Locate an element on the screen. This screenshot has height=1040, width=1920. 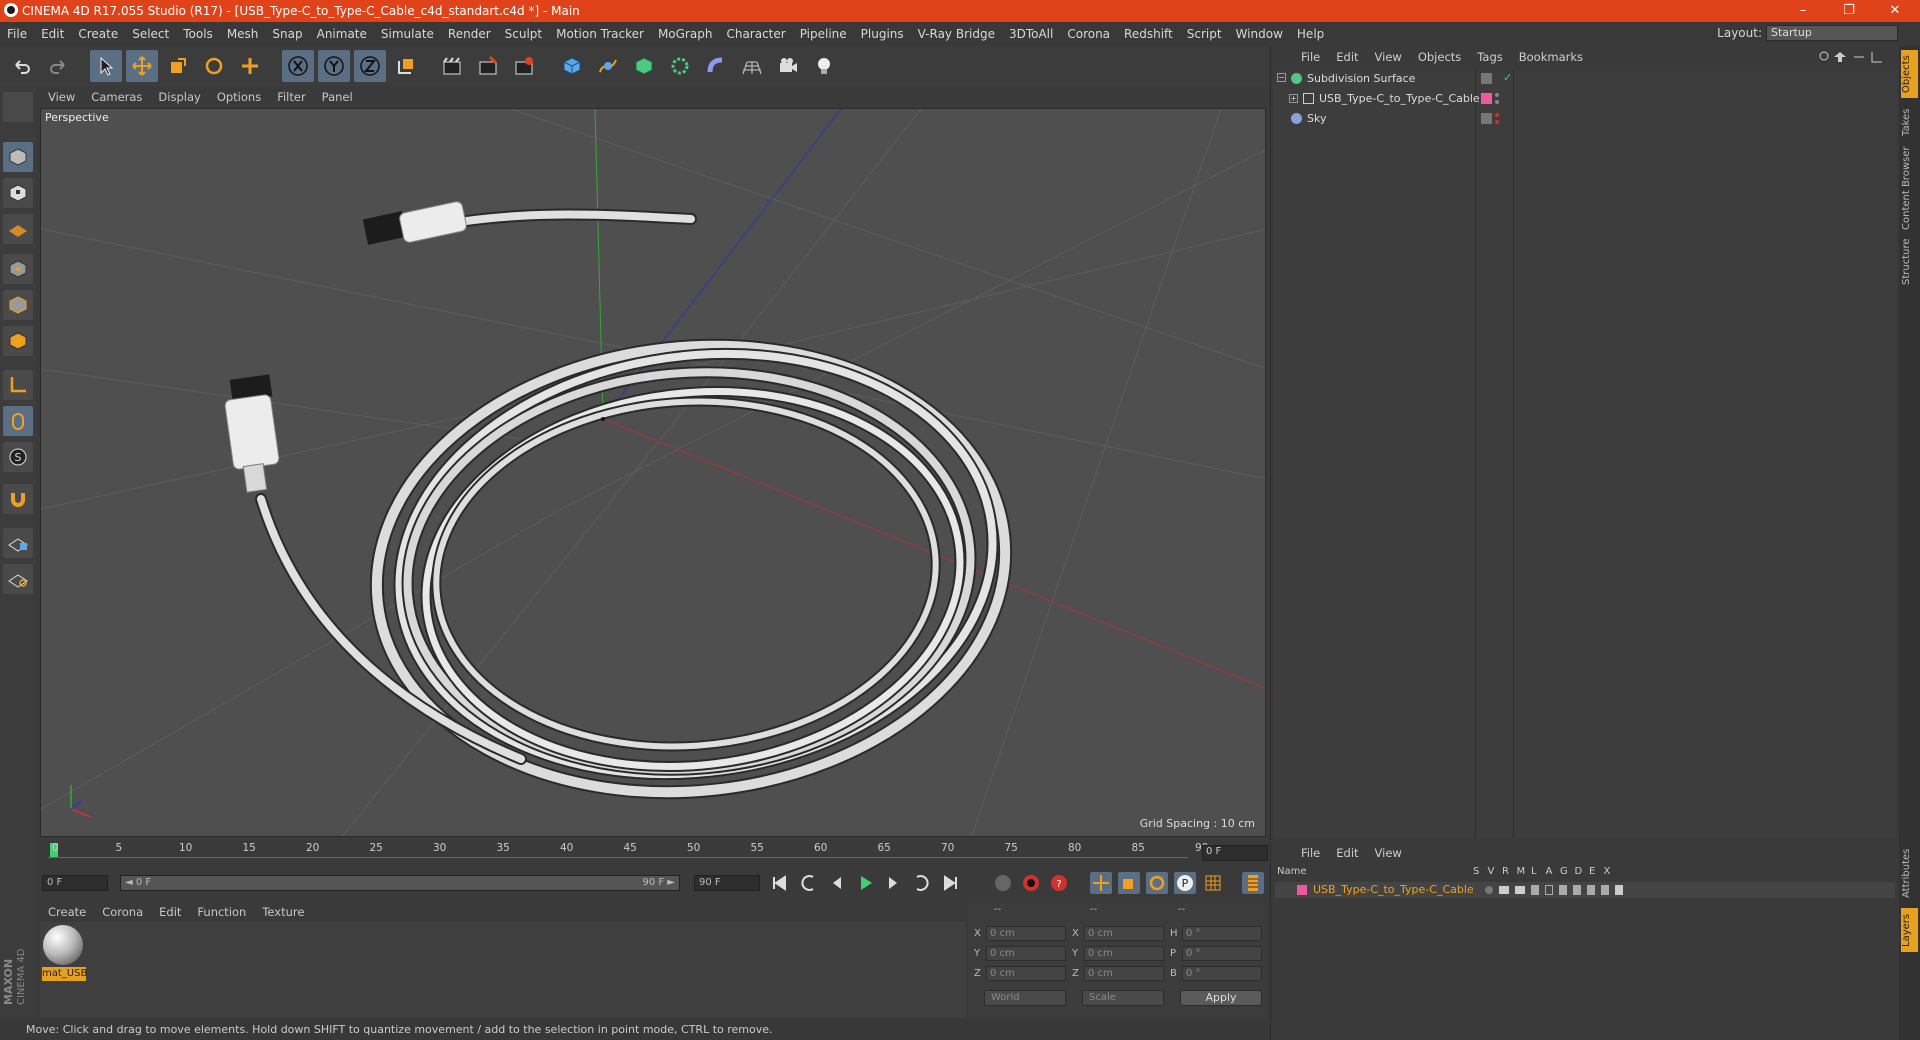
add-spline-button is located at coordinates (608, 66).